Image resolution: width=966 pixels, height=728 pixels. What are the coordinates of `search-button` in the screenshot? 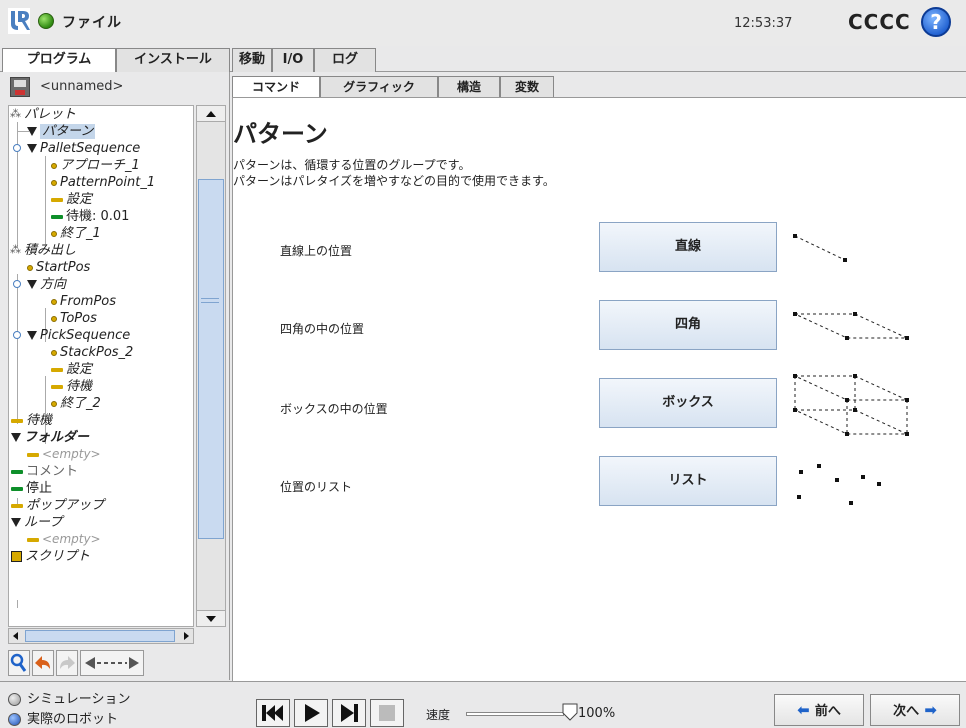 It's located at (19, 663).